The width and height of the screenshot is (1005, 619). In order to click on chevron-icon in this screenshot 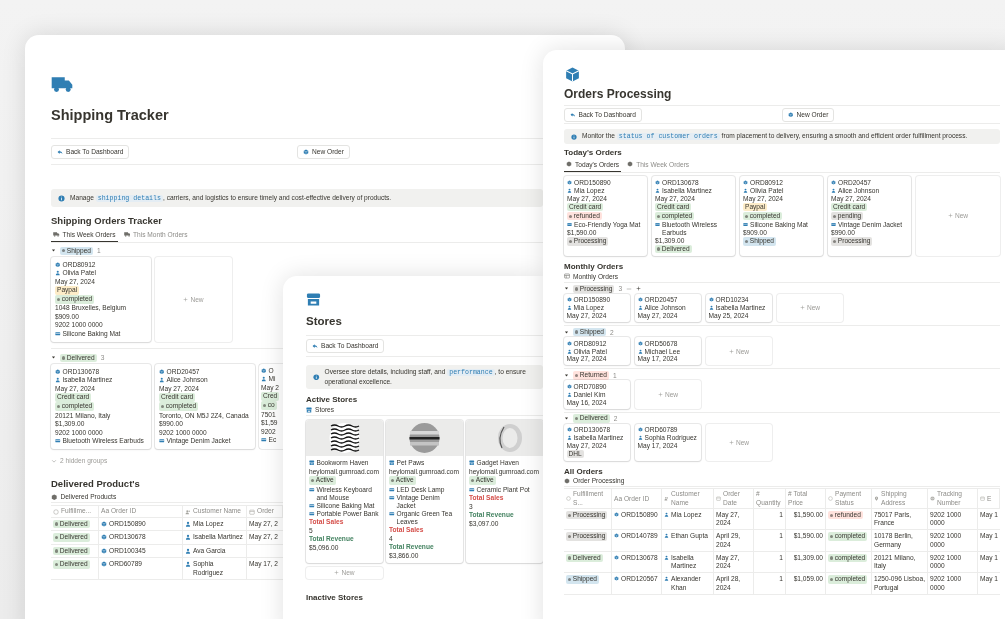, I will do `click(54, 460)`.